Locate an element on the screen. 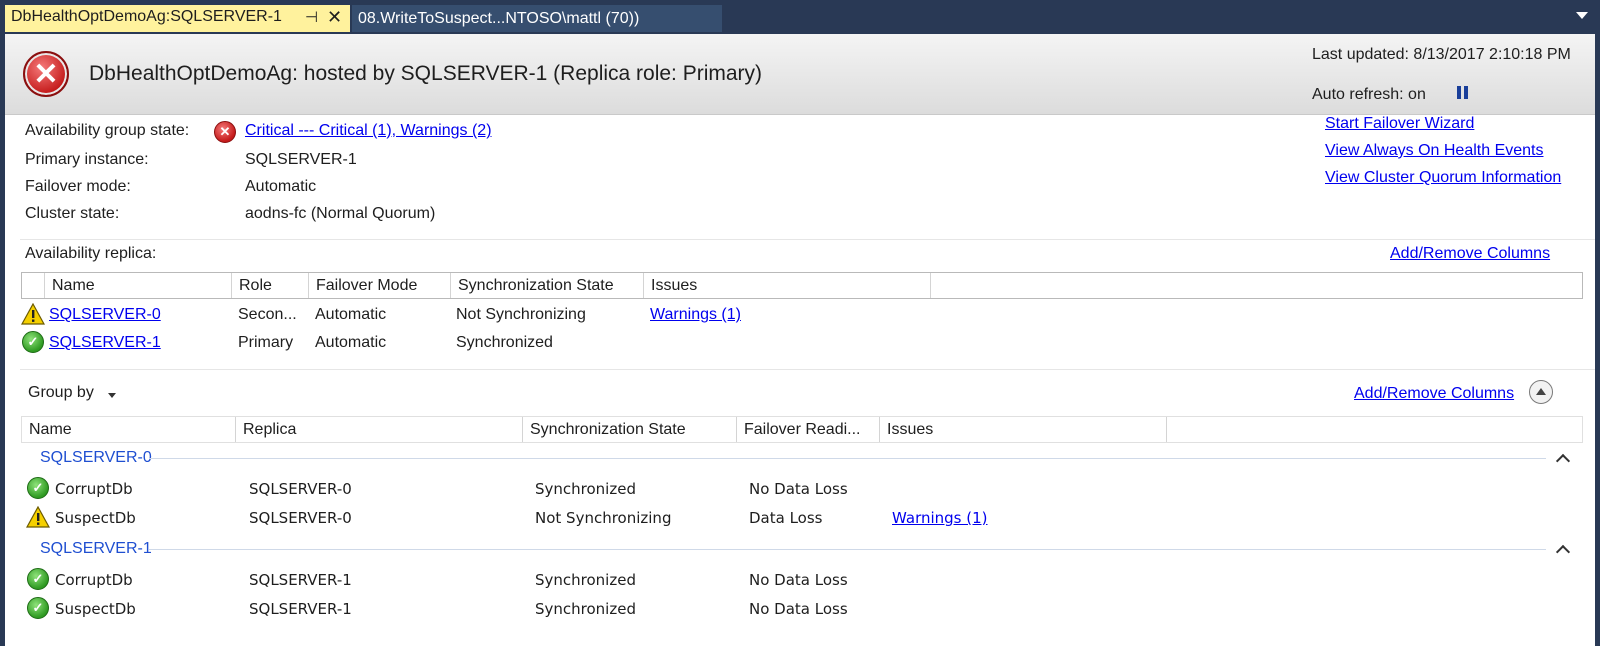  database-issues-link: Warnings (1) is located at coordinates (940, 518).